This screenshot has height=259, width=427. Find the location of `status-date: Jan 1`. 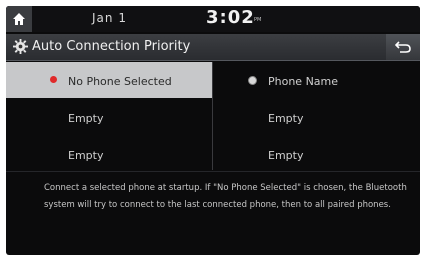

status-date: Jan 1 is located at coordinates (109, 18).